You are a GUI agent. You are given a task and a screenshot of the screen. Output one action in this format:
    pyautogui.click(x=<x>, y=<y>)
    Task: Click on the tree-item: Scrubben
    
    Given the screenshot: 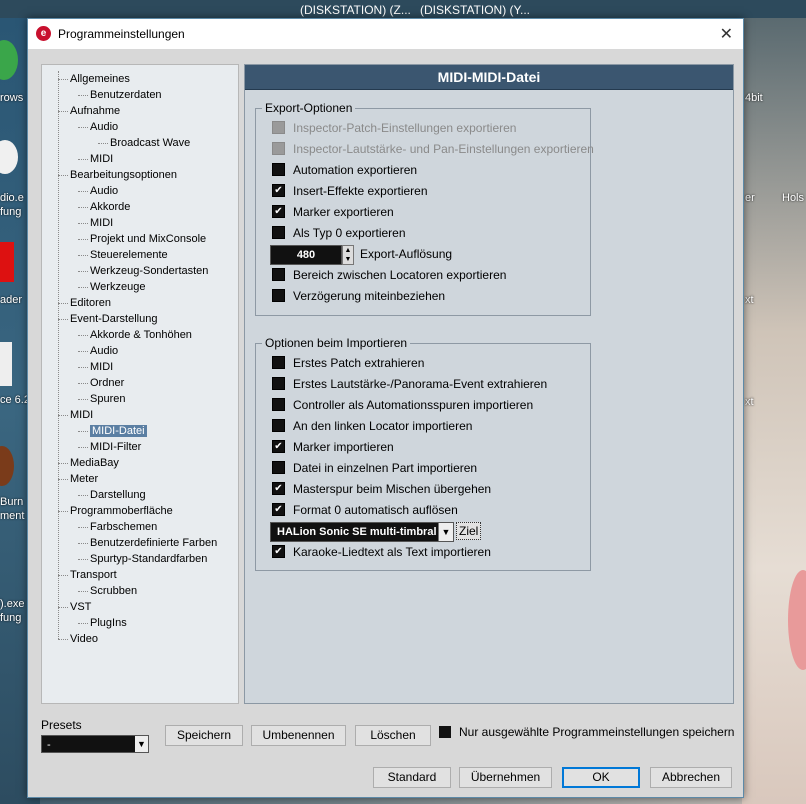 What is the action you would take?
    pyautogui.click(x=113, y=591)
    